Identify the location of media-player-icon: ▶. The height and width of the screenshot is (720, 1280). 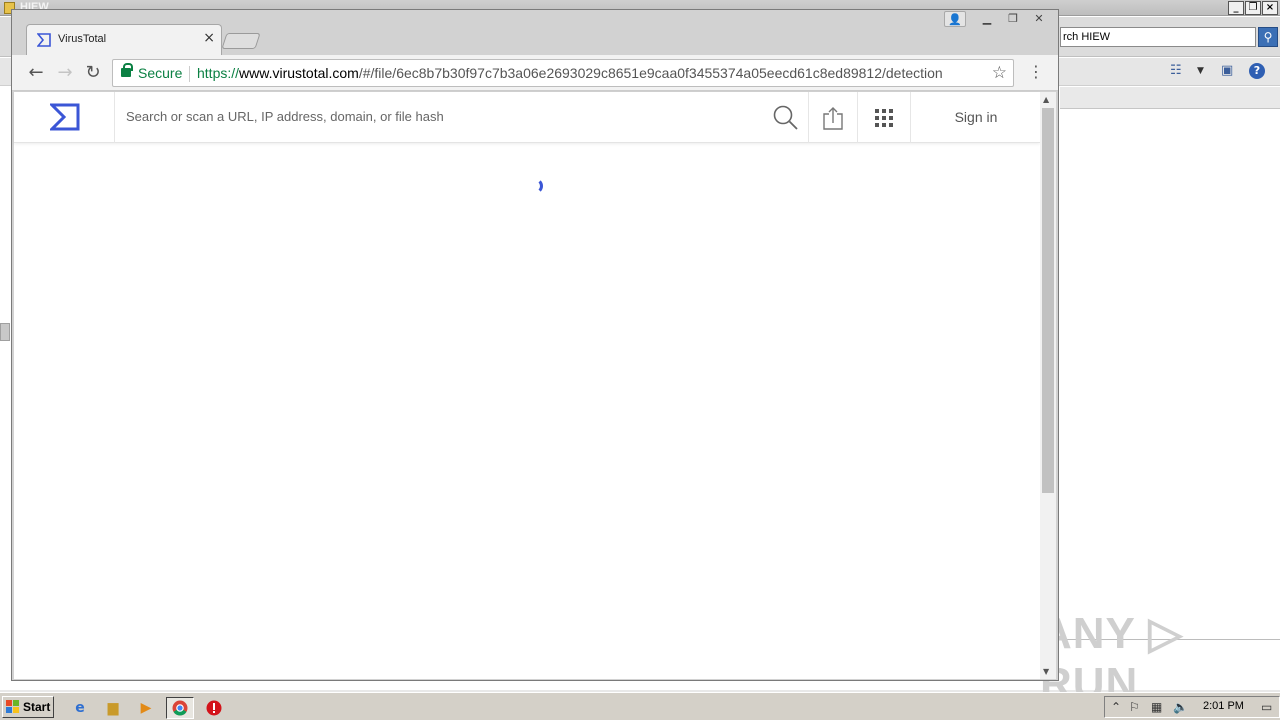
(146, 708).